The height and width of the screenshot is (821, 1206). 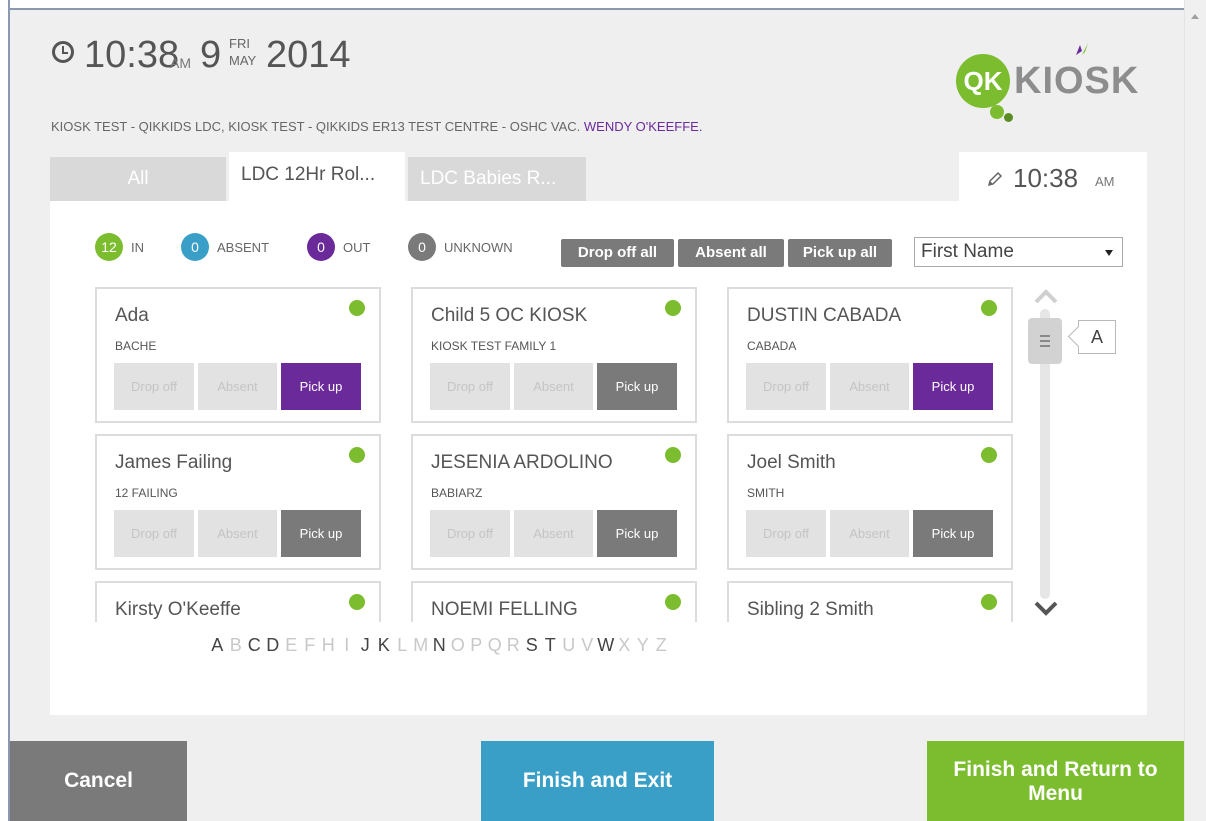 I want to click on alphabet-letter-e: E, so click(x=291, y=645).